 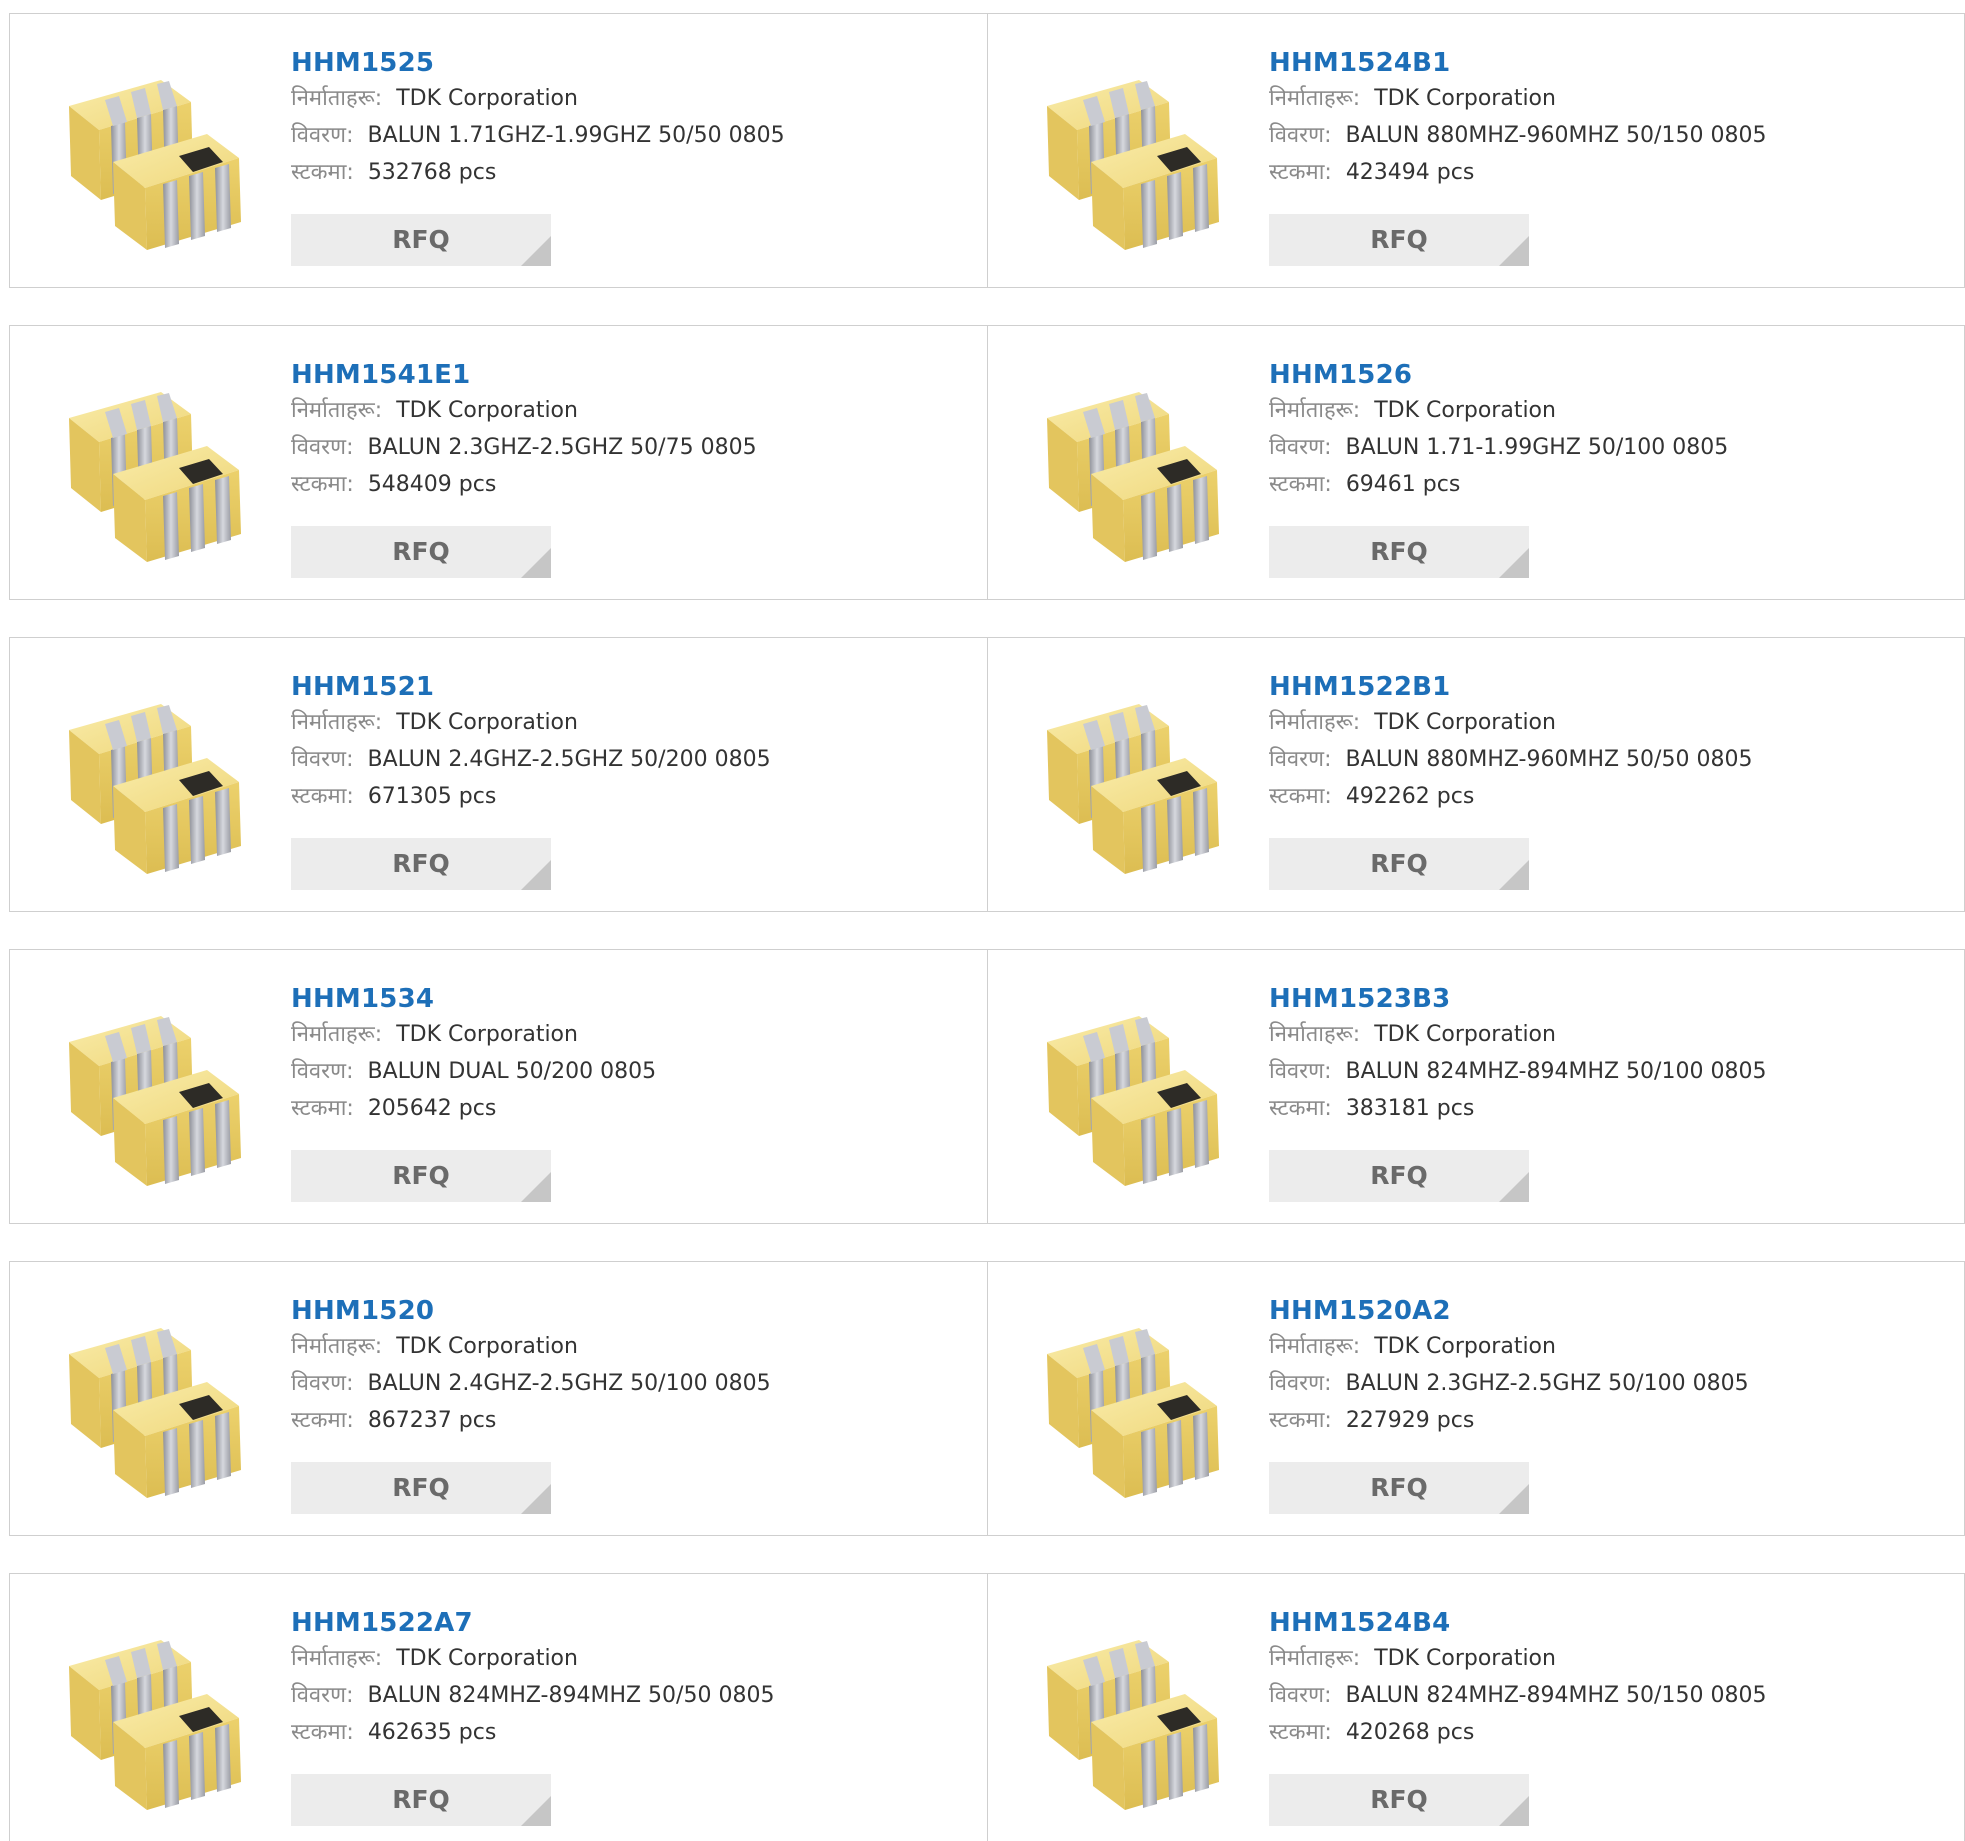 What do you see at coordinates (532, 1623) in the screenshot?
I see `part-number-link: HHM1522A7` at bounding box center [532, 1623].